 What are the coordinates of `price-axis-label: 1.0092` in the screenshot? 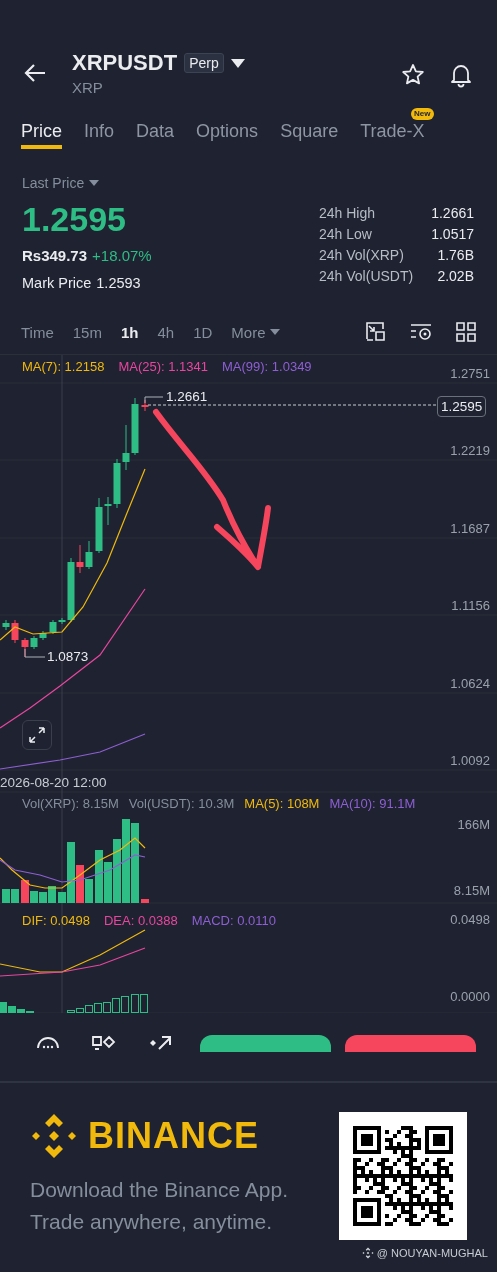 It's located at (470, 760).